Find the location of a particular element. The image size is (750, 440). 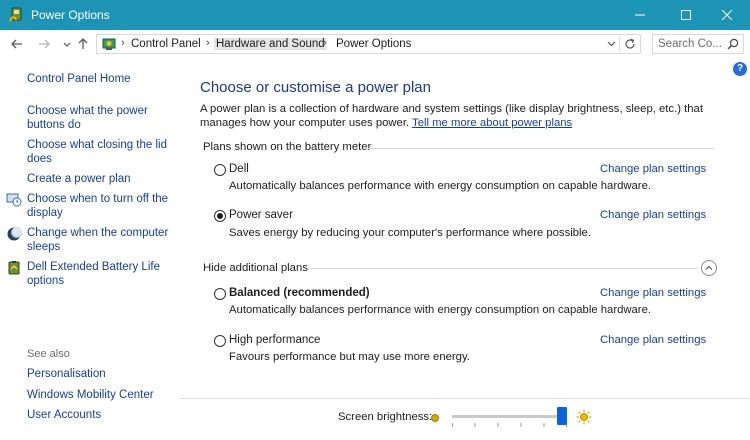

search-icon is located at coordinates (733, 44).